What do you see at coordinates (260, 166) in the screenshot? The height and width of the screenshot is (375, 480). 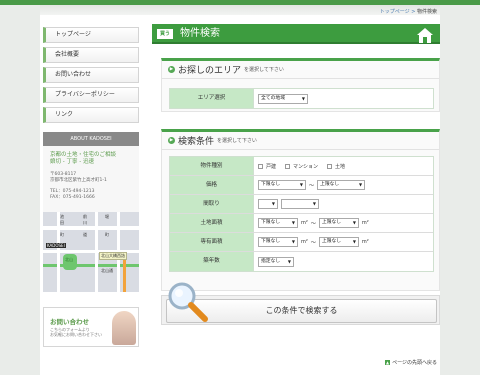 I see `checkbox-house` at bounding box center [260, 166].